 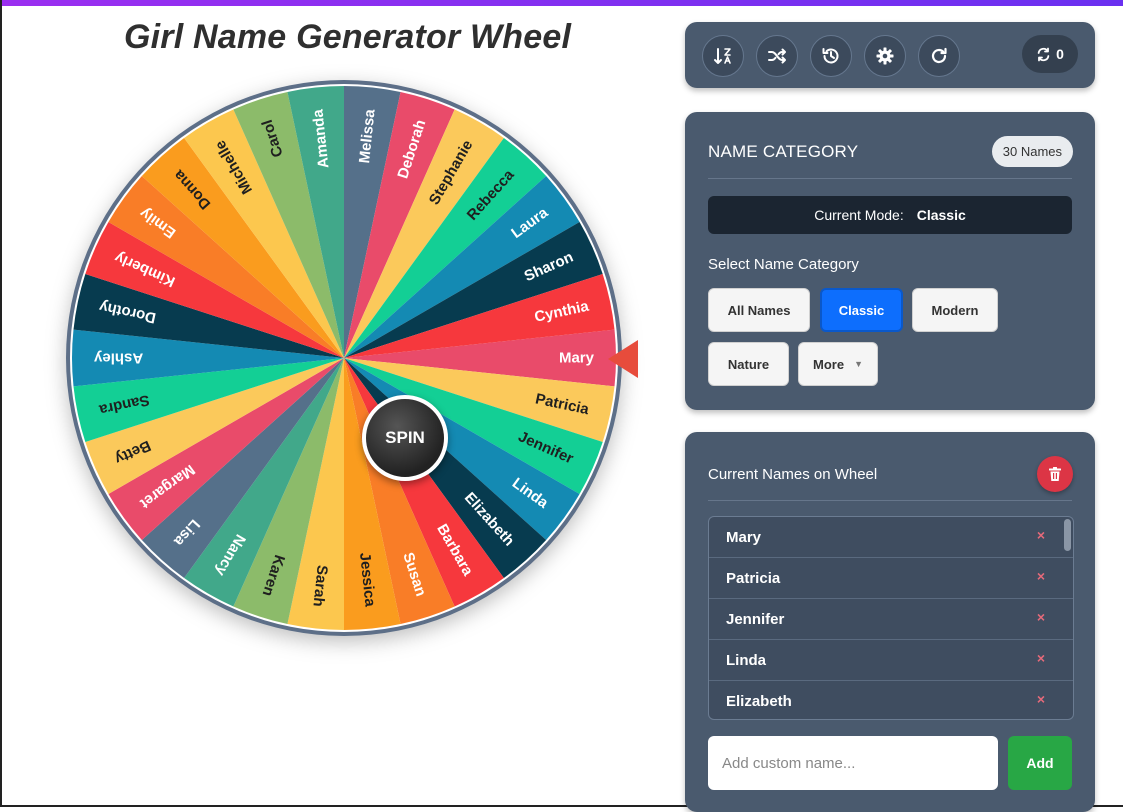 I want to click on current-mode-bar: Current Mode: Classic, so click(x=890, y=215).